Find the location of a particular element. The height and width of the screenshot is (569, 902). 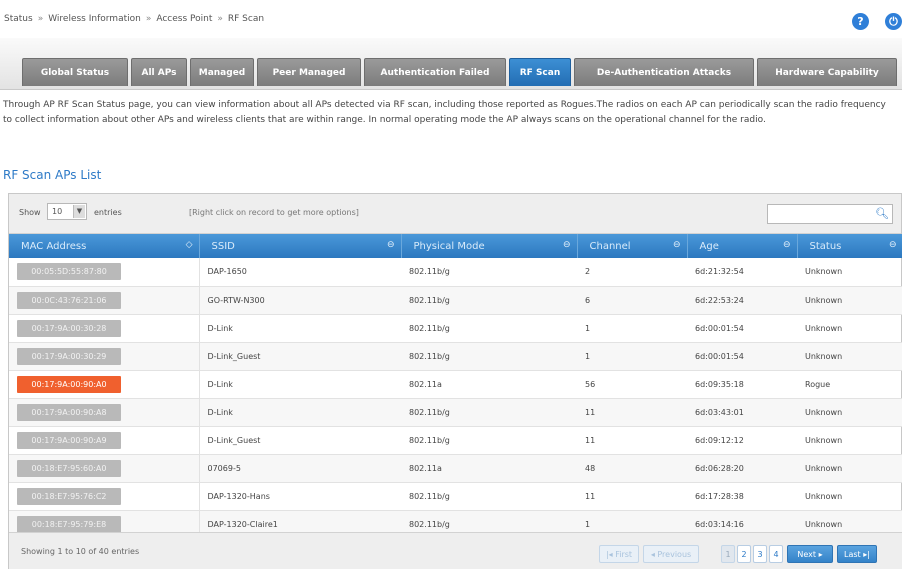

mac-address-cell: 00:17:9A:00:90:A9 is located at coordinates (104, 440).